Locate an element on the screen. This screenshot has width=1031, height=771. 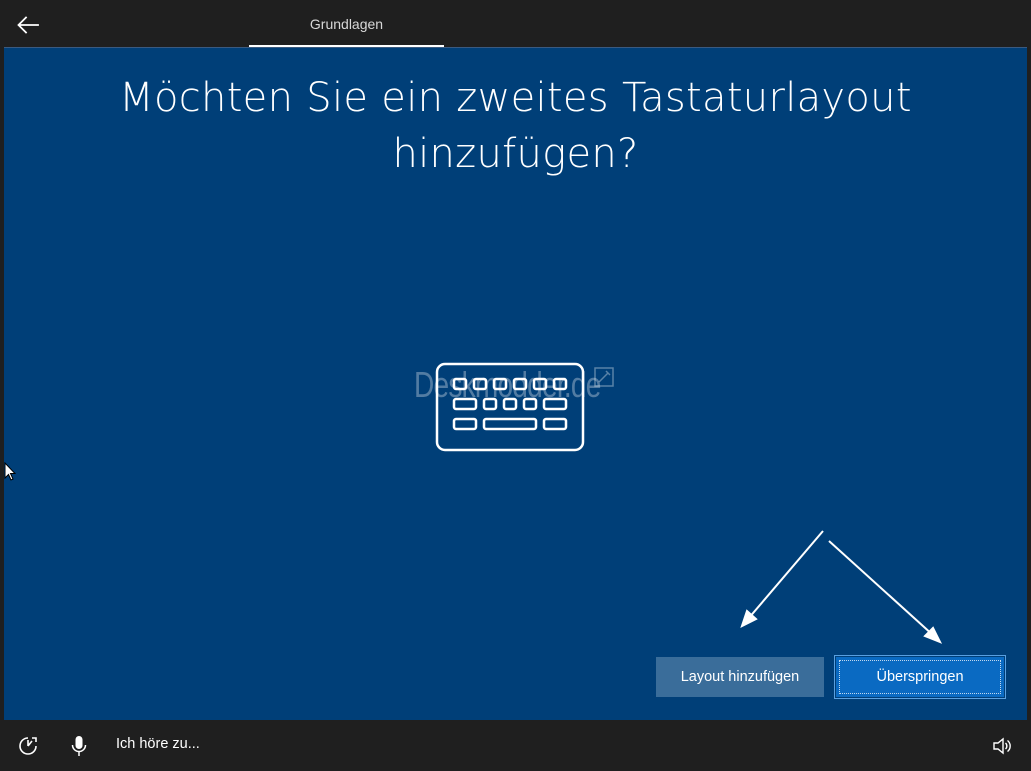
mouse-cursor-icon is located at coordinates (10, 471).